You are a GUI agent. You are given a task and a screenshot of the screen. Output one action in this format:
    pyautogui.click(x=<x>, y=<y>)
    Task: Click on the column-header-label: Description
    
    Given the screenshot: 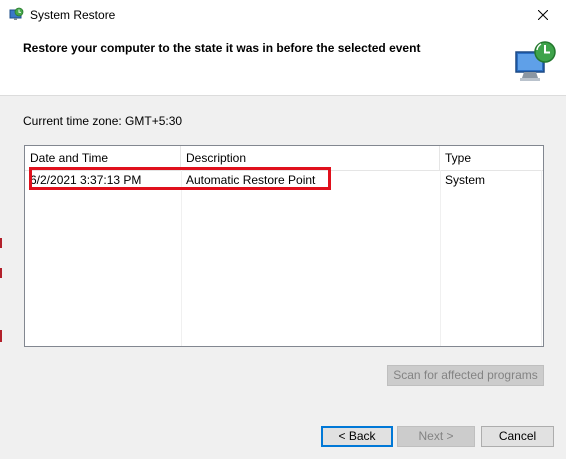 What is the action you would take?
    pyautogui.click(x=216, y=158)
    